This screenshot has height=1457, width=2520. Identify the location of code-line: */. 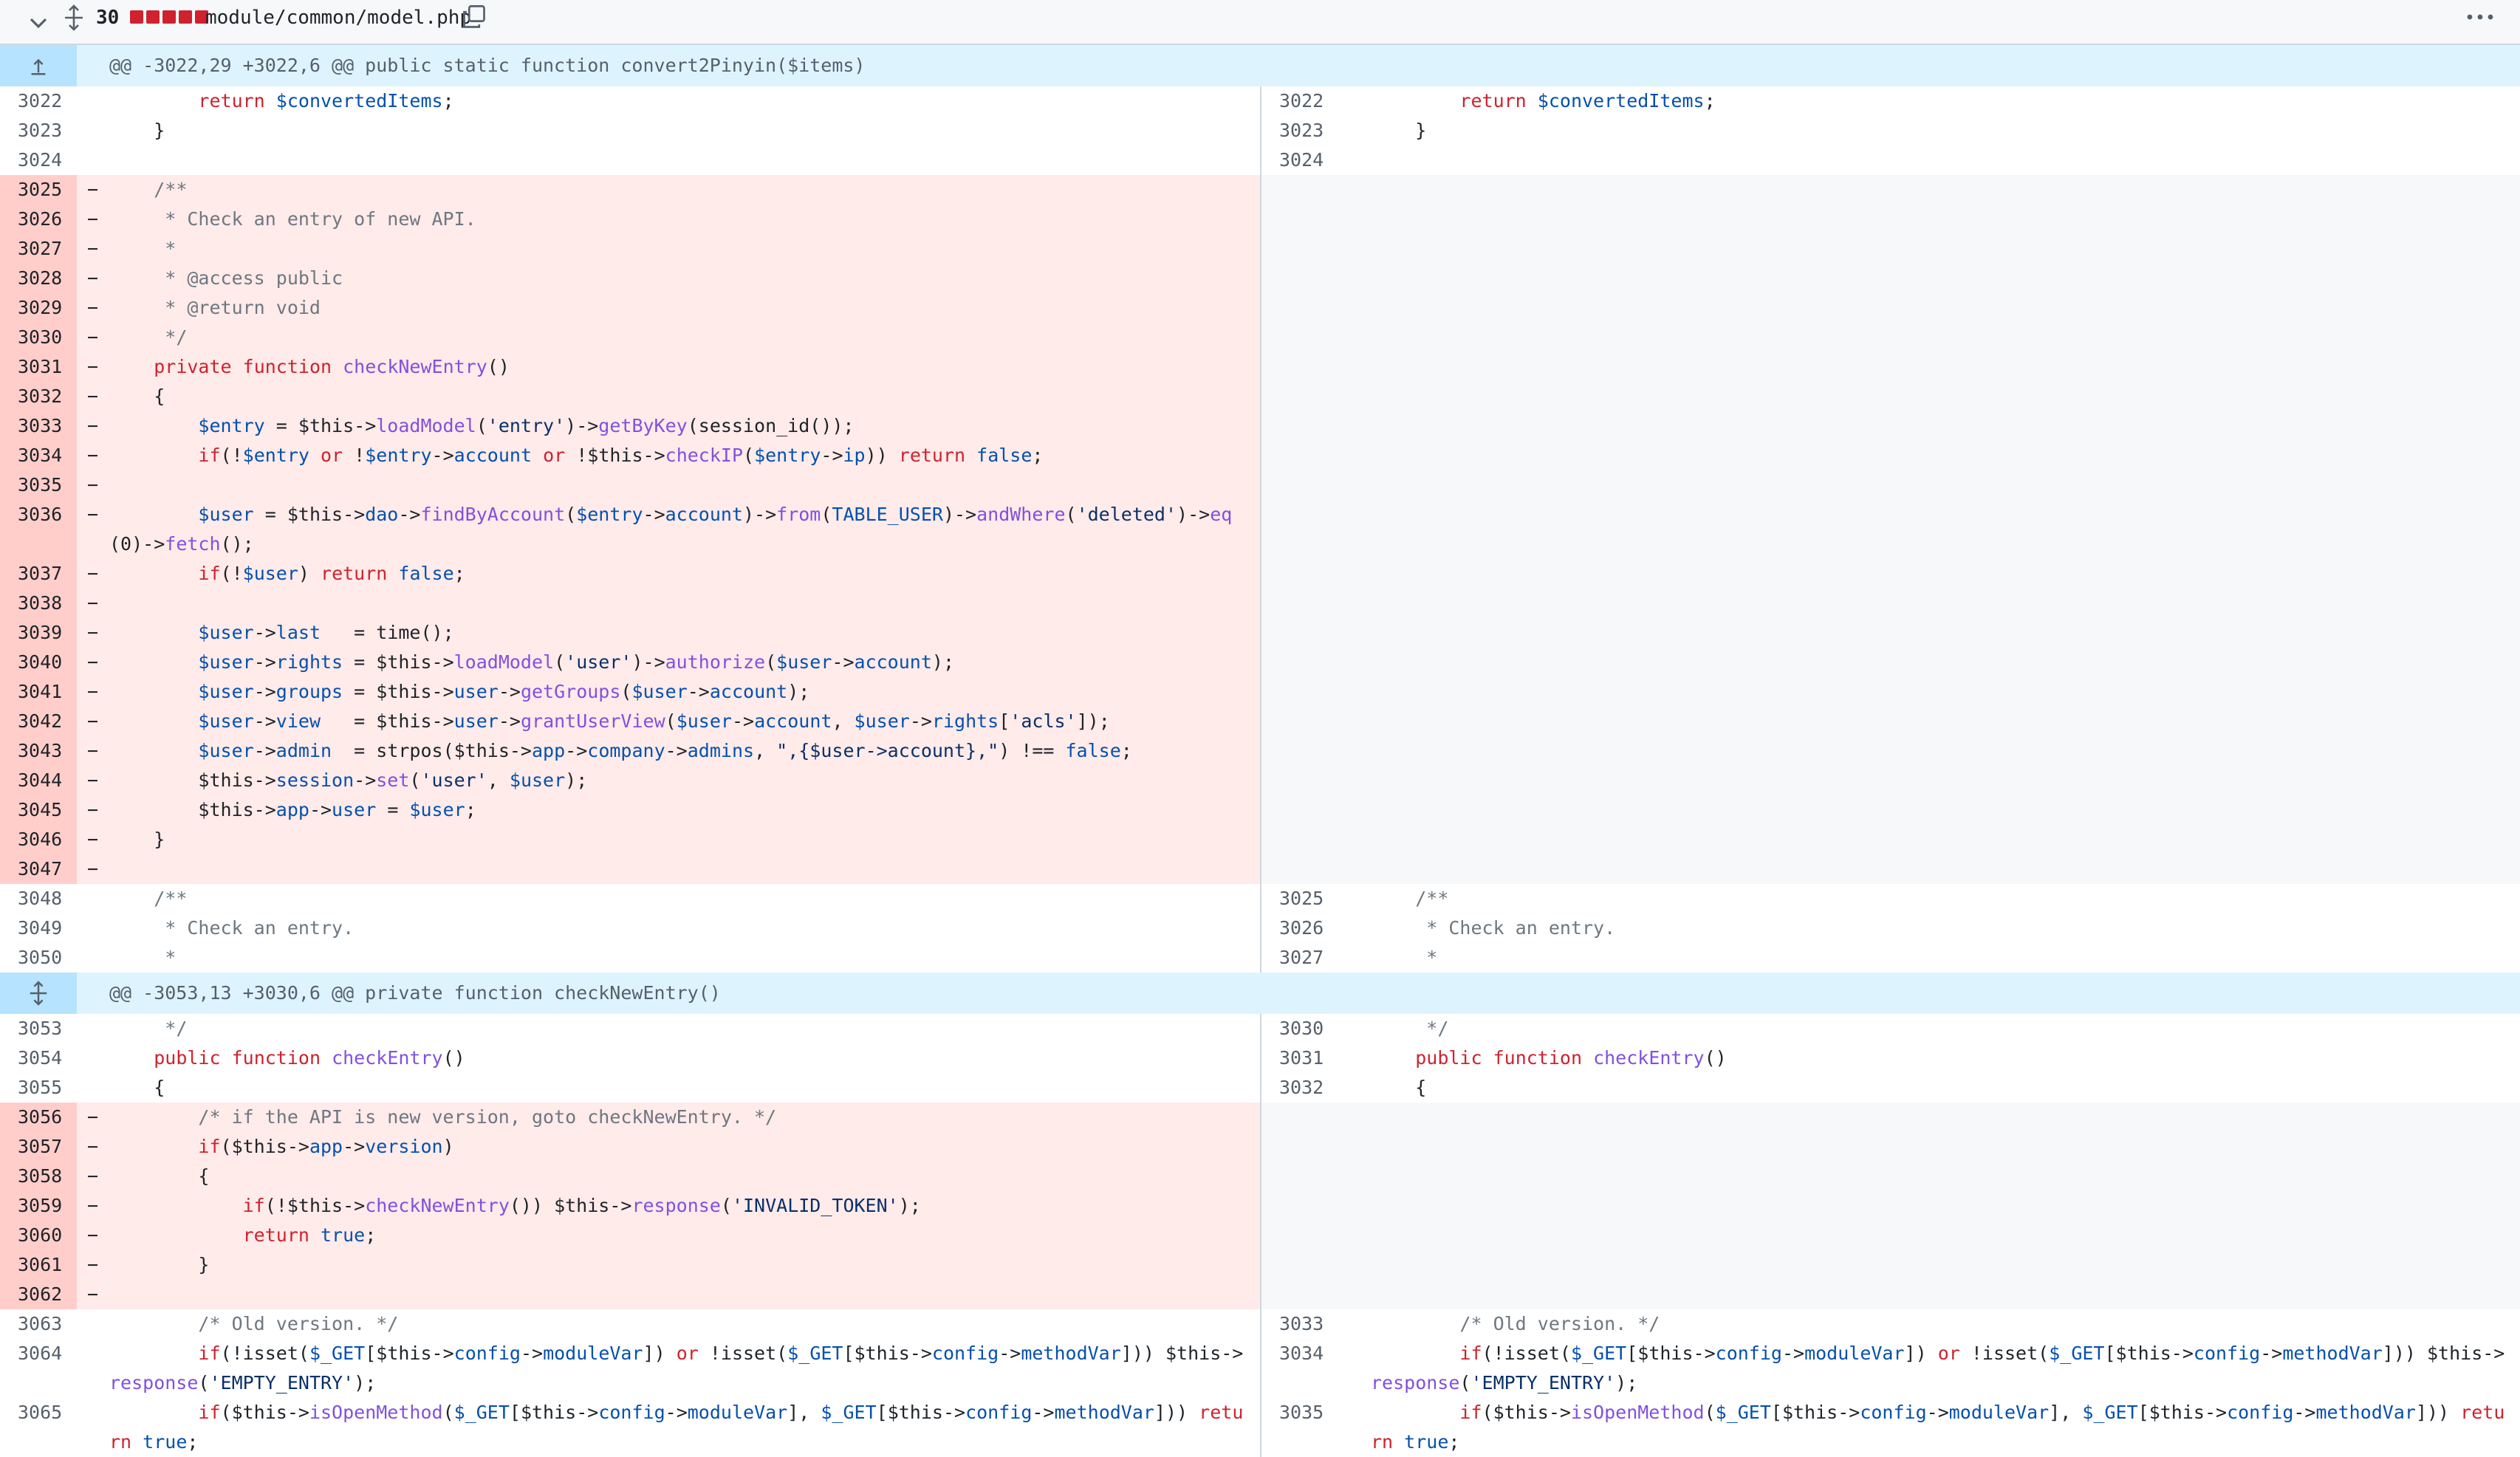
(148, 1028).